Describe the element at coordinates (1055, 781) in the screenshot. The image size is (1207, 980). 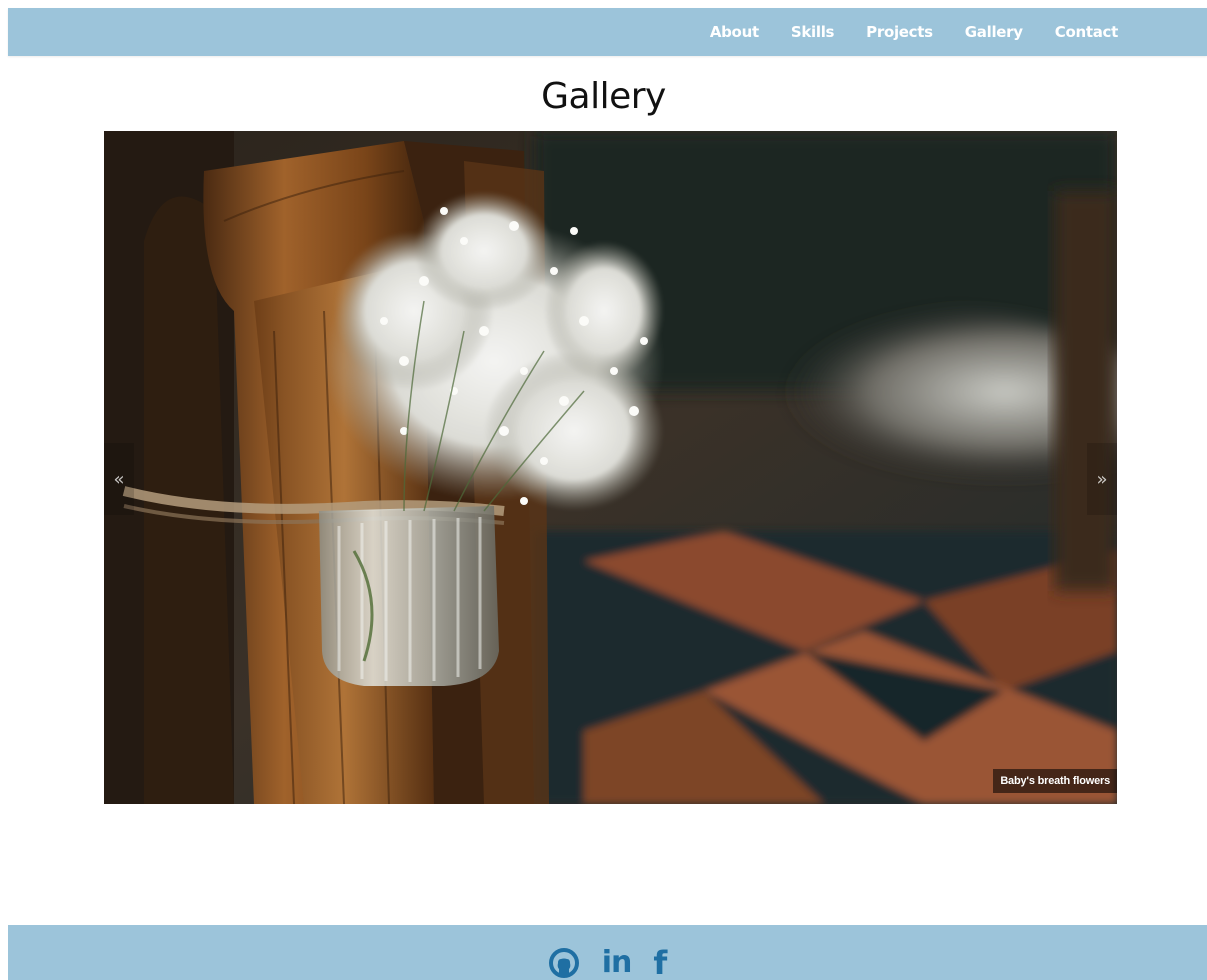
I see `slide-caption: Baby's breath flowers` at that location.